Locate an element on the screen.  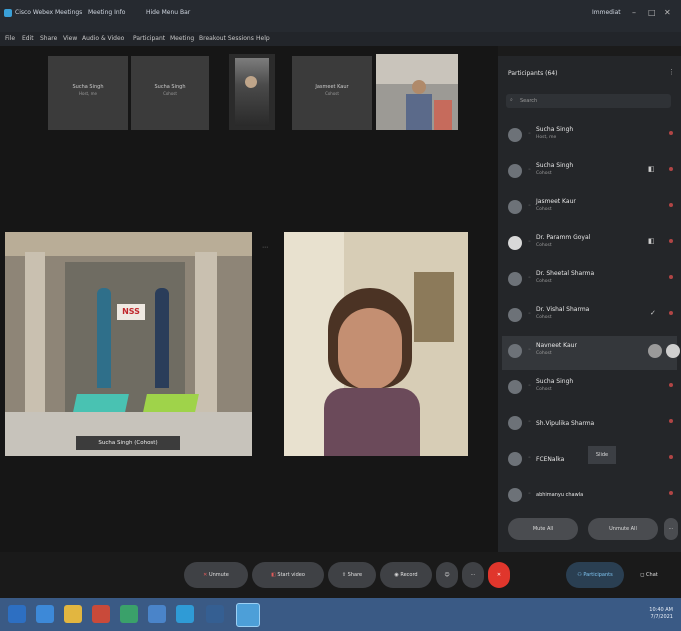
chat-label: Chat is located at coordinates (652, 575).